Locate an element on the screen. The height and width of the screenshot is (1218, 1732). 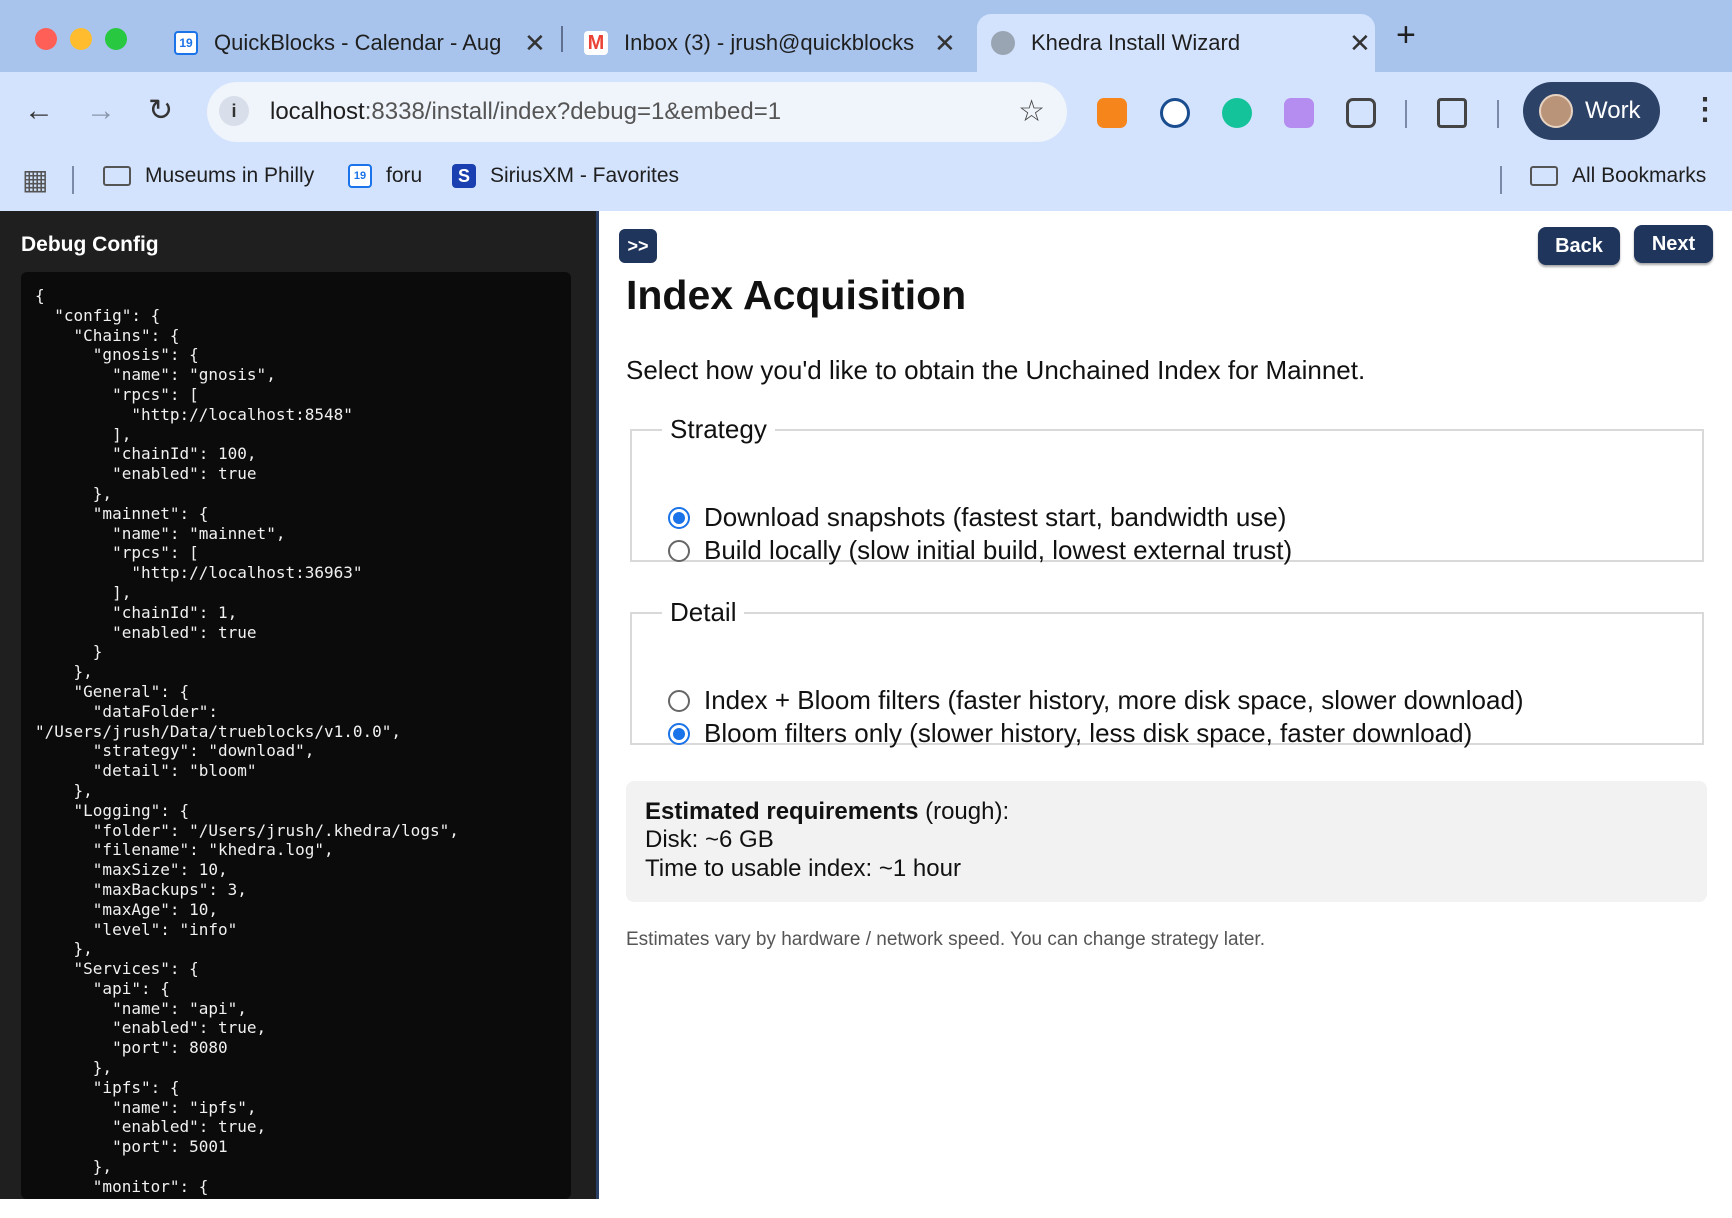
all-bookmarks-label: All Bookmarks is located at coordinates (1639, 175).